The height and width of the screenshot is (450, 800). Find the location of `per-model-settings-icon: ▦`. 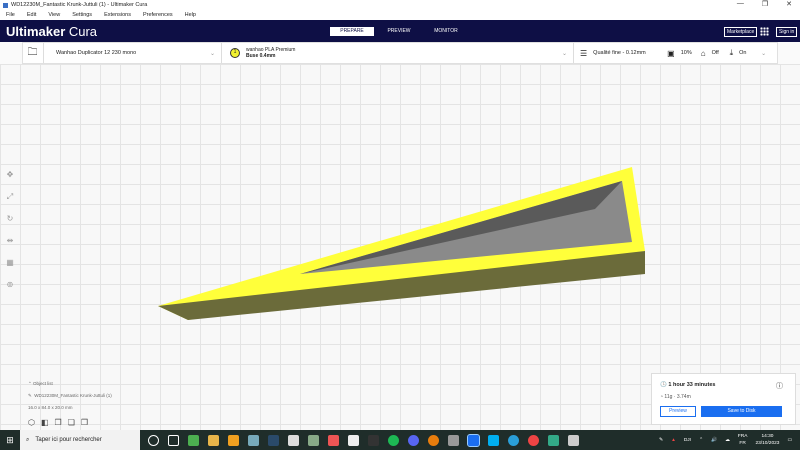

per-model-settings-icon: ▦ is located at coordinates (10, 265).